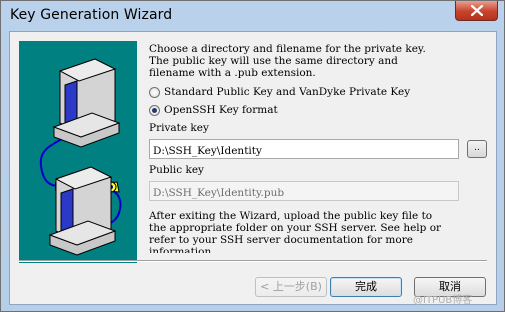 This screenshot has width=505, height=312. Describe the element at coordinates (304, 149) in the screenshot. I see `private-key-input` at that location.